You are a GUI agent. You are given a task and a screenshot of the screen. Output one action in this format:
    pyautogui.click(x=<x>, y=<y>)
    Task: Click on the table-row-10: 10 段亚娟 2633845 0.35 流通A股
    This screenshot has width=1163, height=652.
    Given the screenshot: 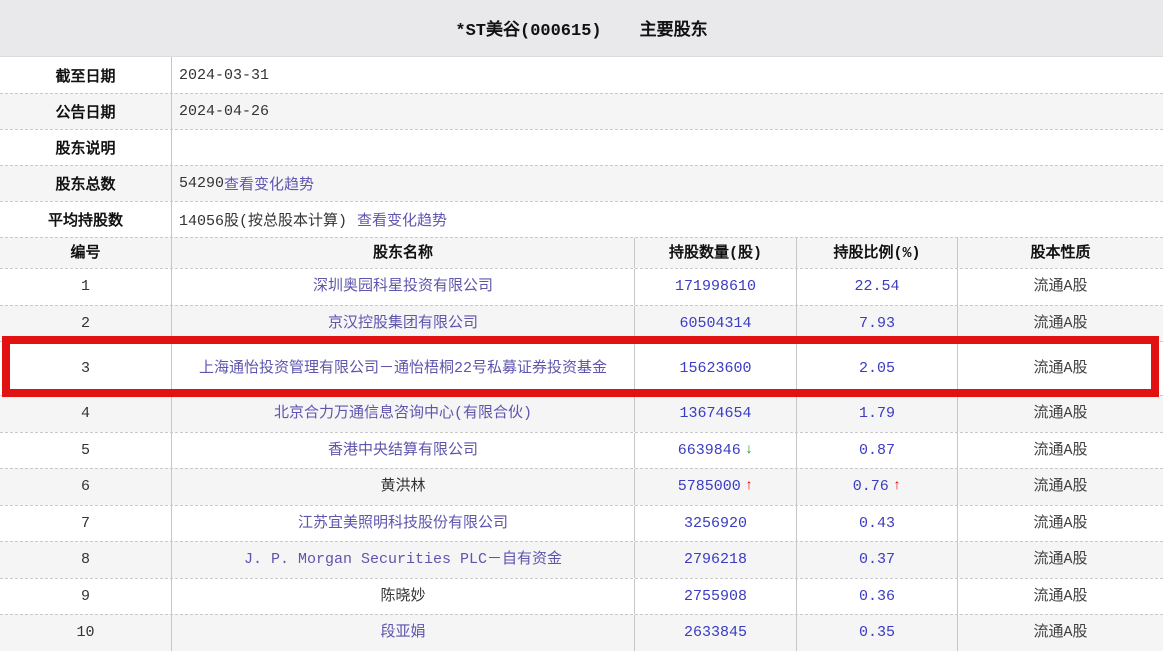 What is the action you would take?
    pyautogui.click(x=581, y=632)
    